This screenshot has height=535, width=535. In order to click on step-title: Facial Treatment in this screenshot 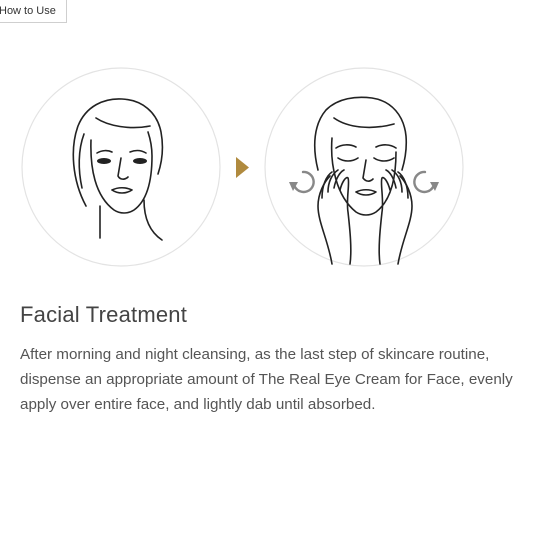, I will do `click(104, 314)`.